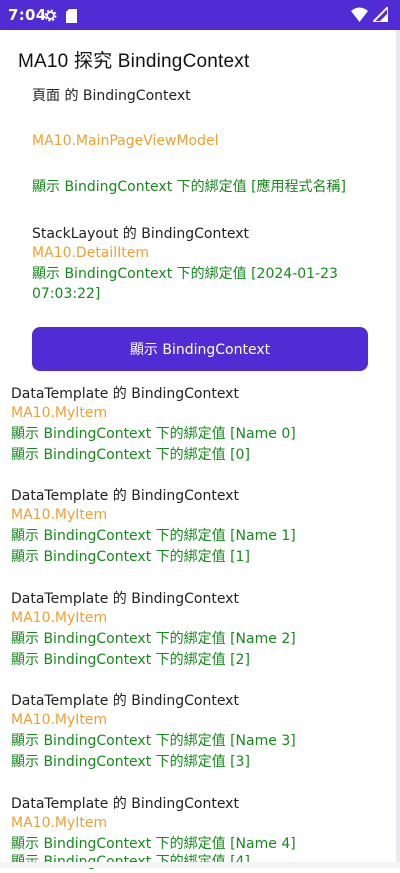  I want to click on bottom-edge, so click(200, 865).